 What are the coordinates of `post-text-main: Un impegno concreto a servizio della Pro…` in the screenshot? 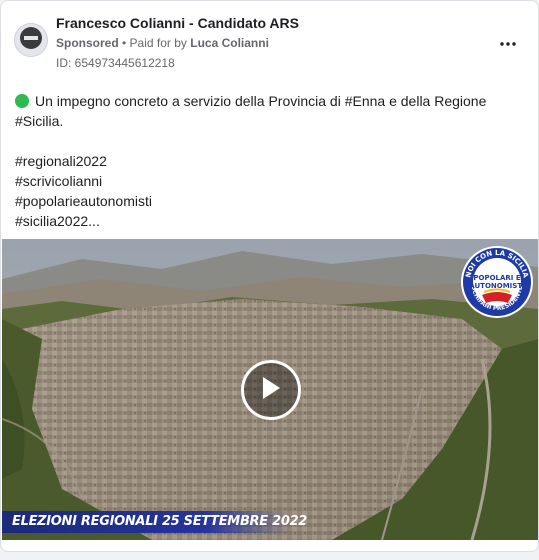 It's located at (270, 111).